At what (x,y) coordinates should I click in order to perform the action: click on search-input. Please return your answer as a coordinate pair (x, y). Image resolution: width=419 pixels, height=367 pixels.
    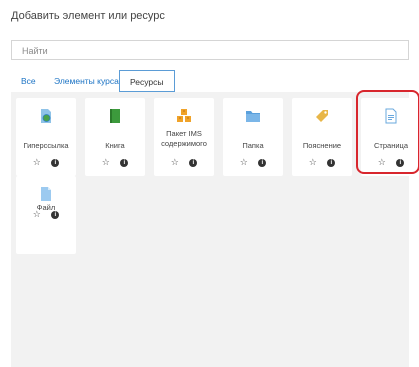
    Looking at the image, I should click on (215, 51).